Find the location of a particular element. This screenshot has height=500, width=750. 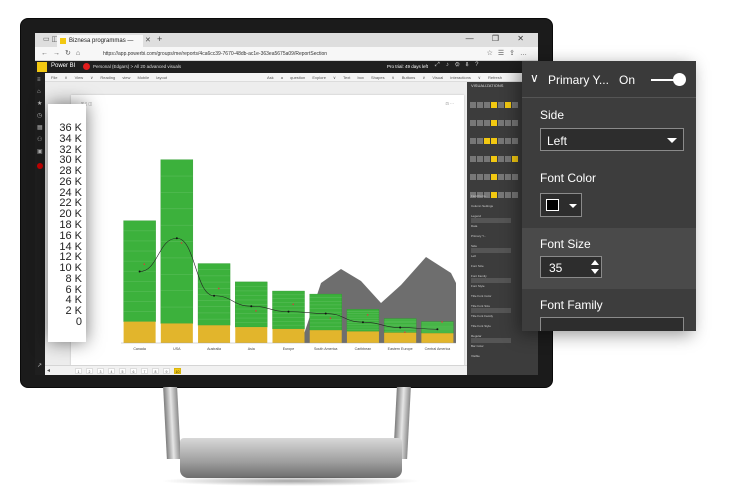

primary-y-axis-section-header: ∨ Primary Y... On is located at coordinates (609, 79).